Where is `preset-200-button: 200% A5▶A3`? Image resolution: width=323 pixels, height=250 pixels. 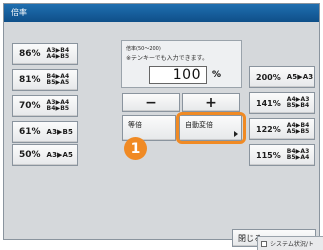
preset-200-button: 200% A5▶A3 is located at coordinates (282, 77).